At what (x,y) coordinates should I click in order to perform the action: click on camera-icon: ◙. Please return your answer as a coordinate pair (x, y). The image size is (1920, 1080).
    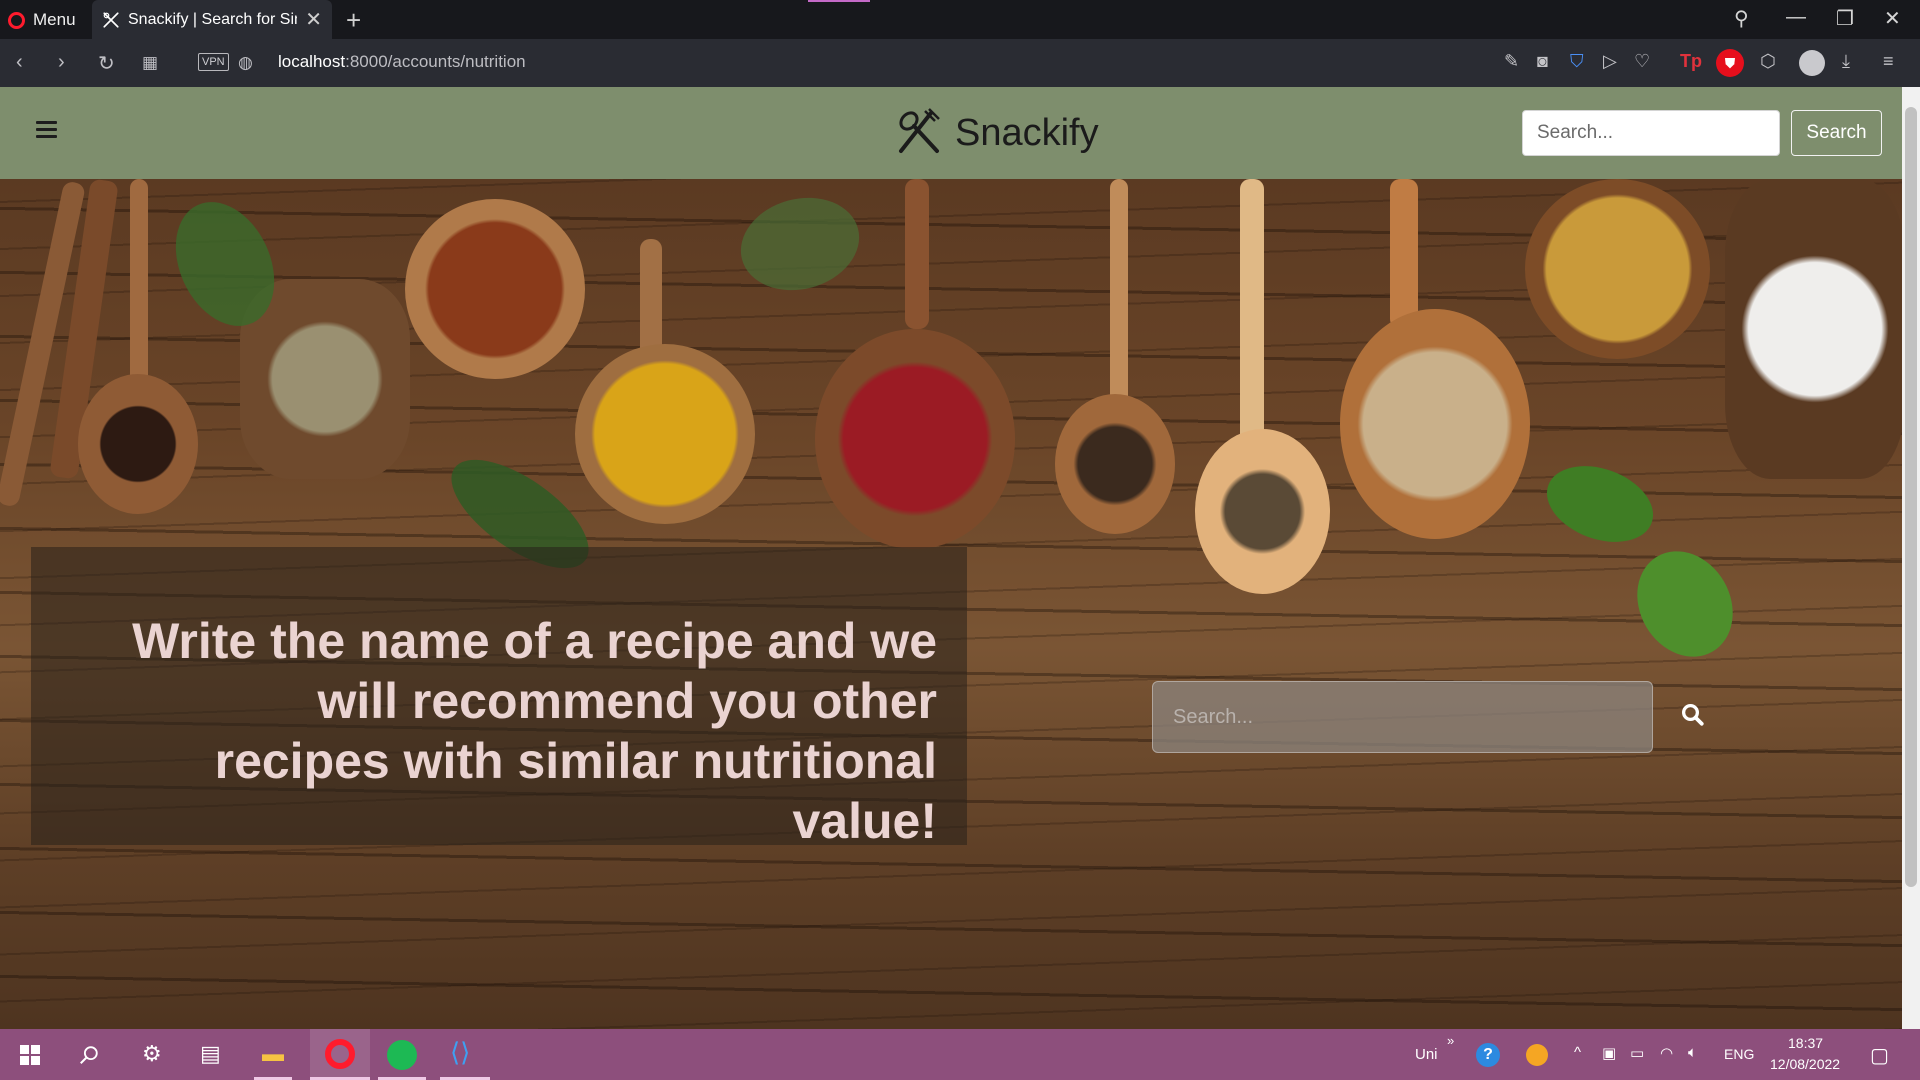
    Looking at the image, I should click on (1542, 61).